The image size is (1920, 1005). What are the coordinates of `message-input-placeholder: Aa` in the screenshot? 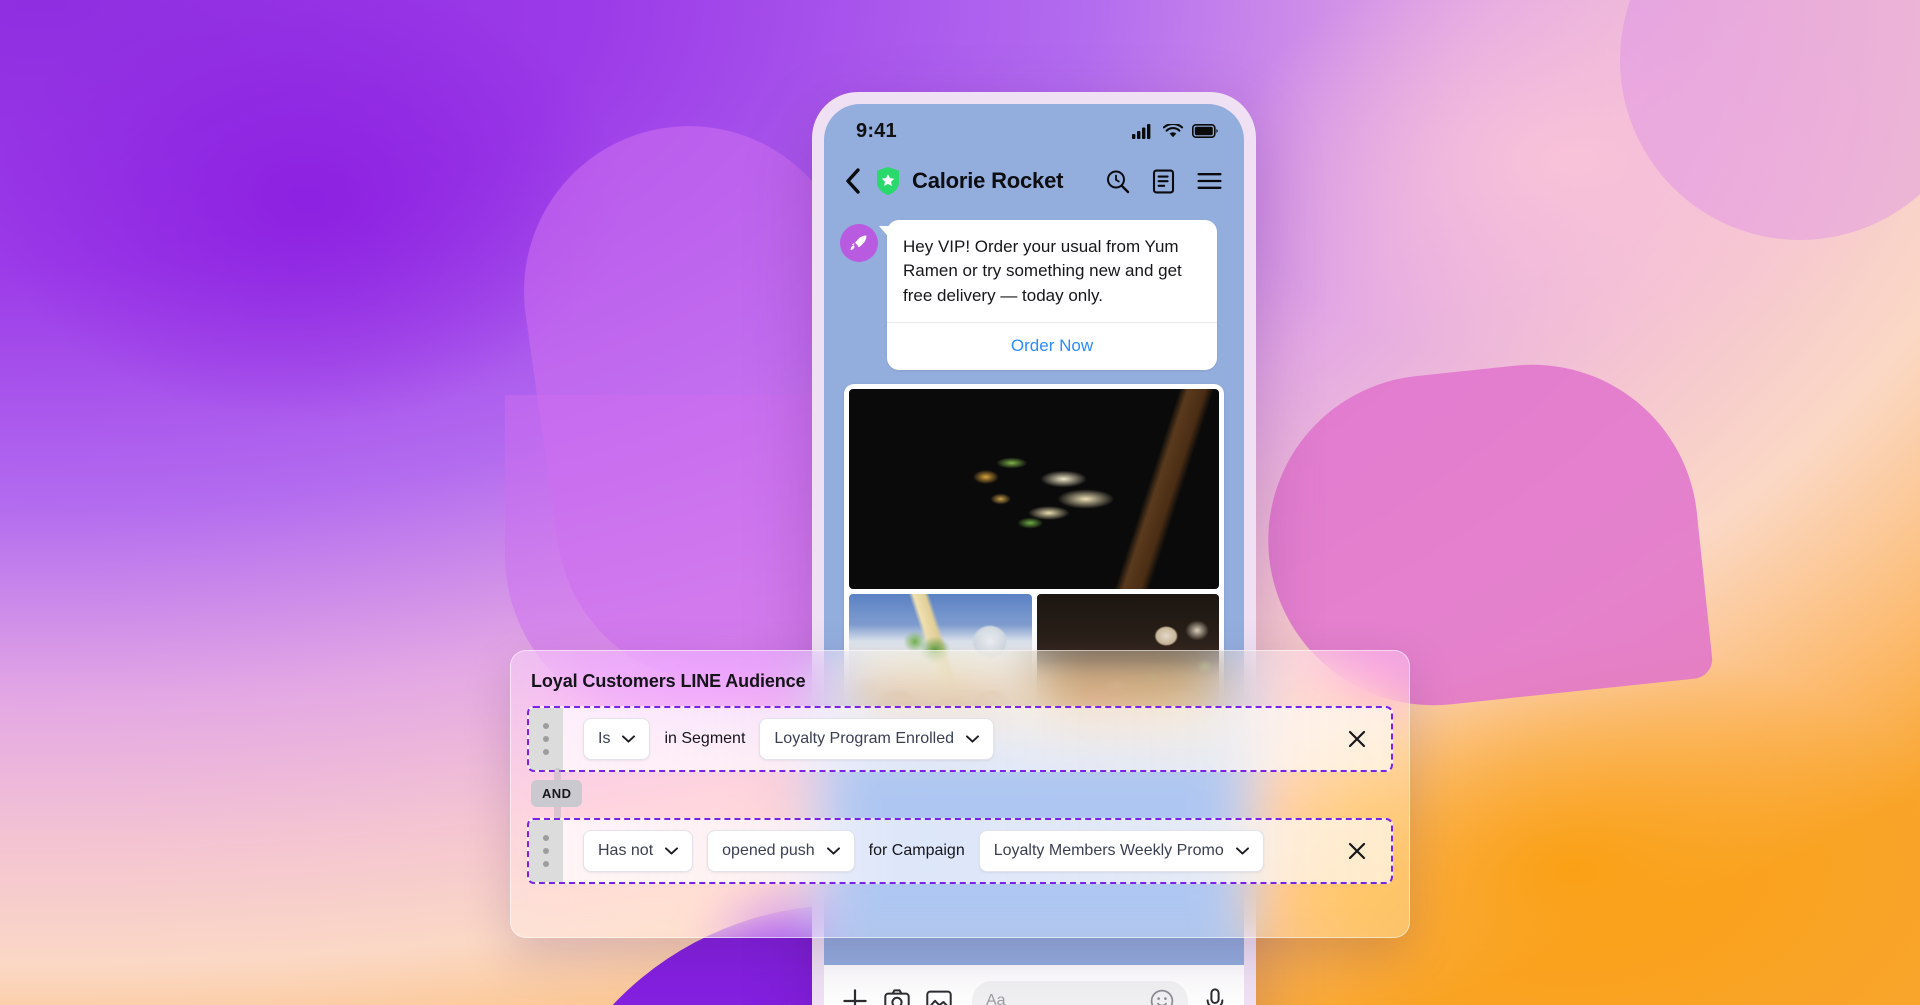 It's located at (996, 998).